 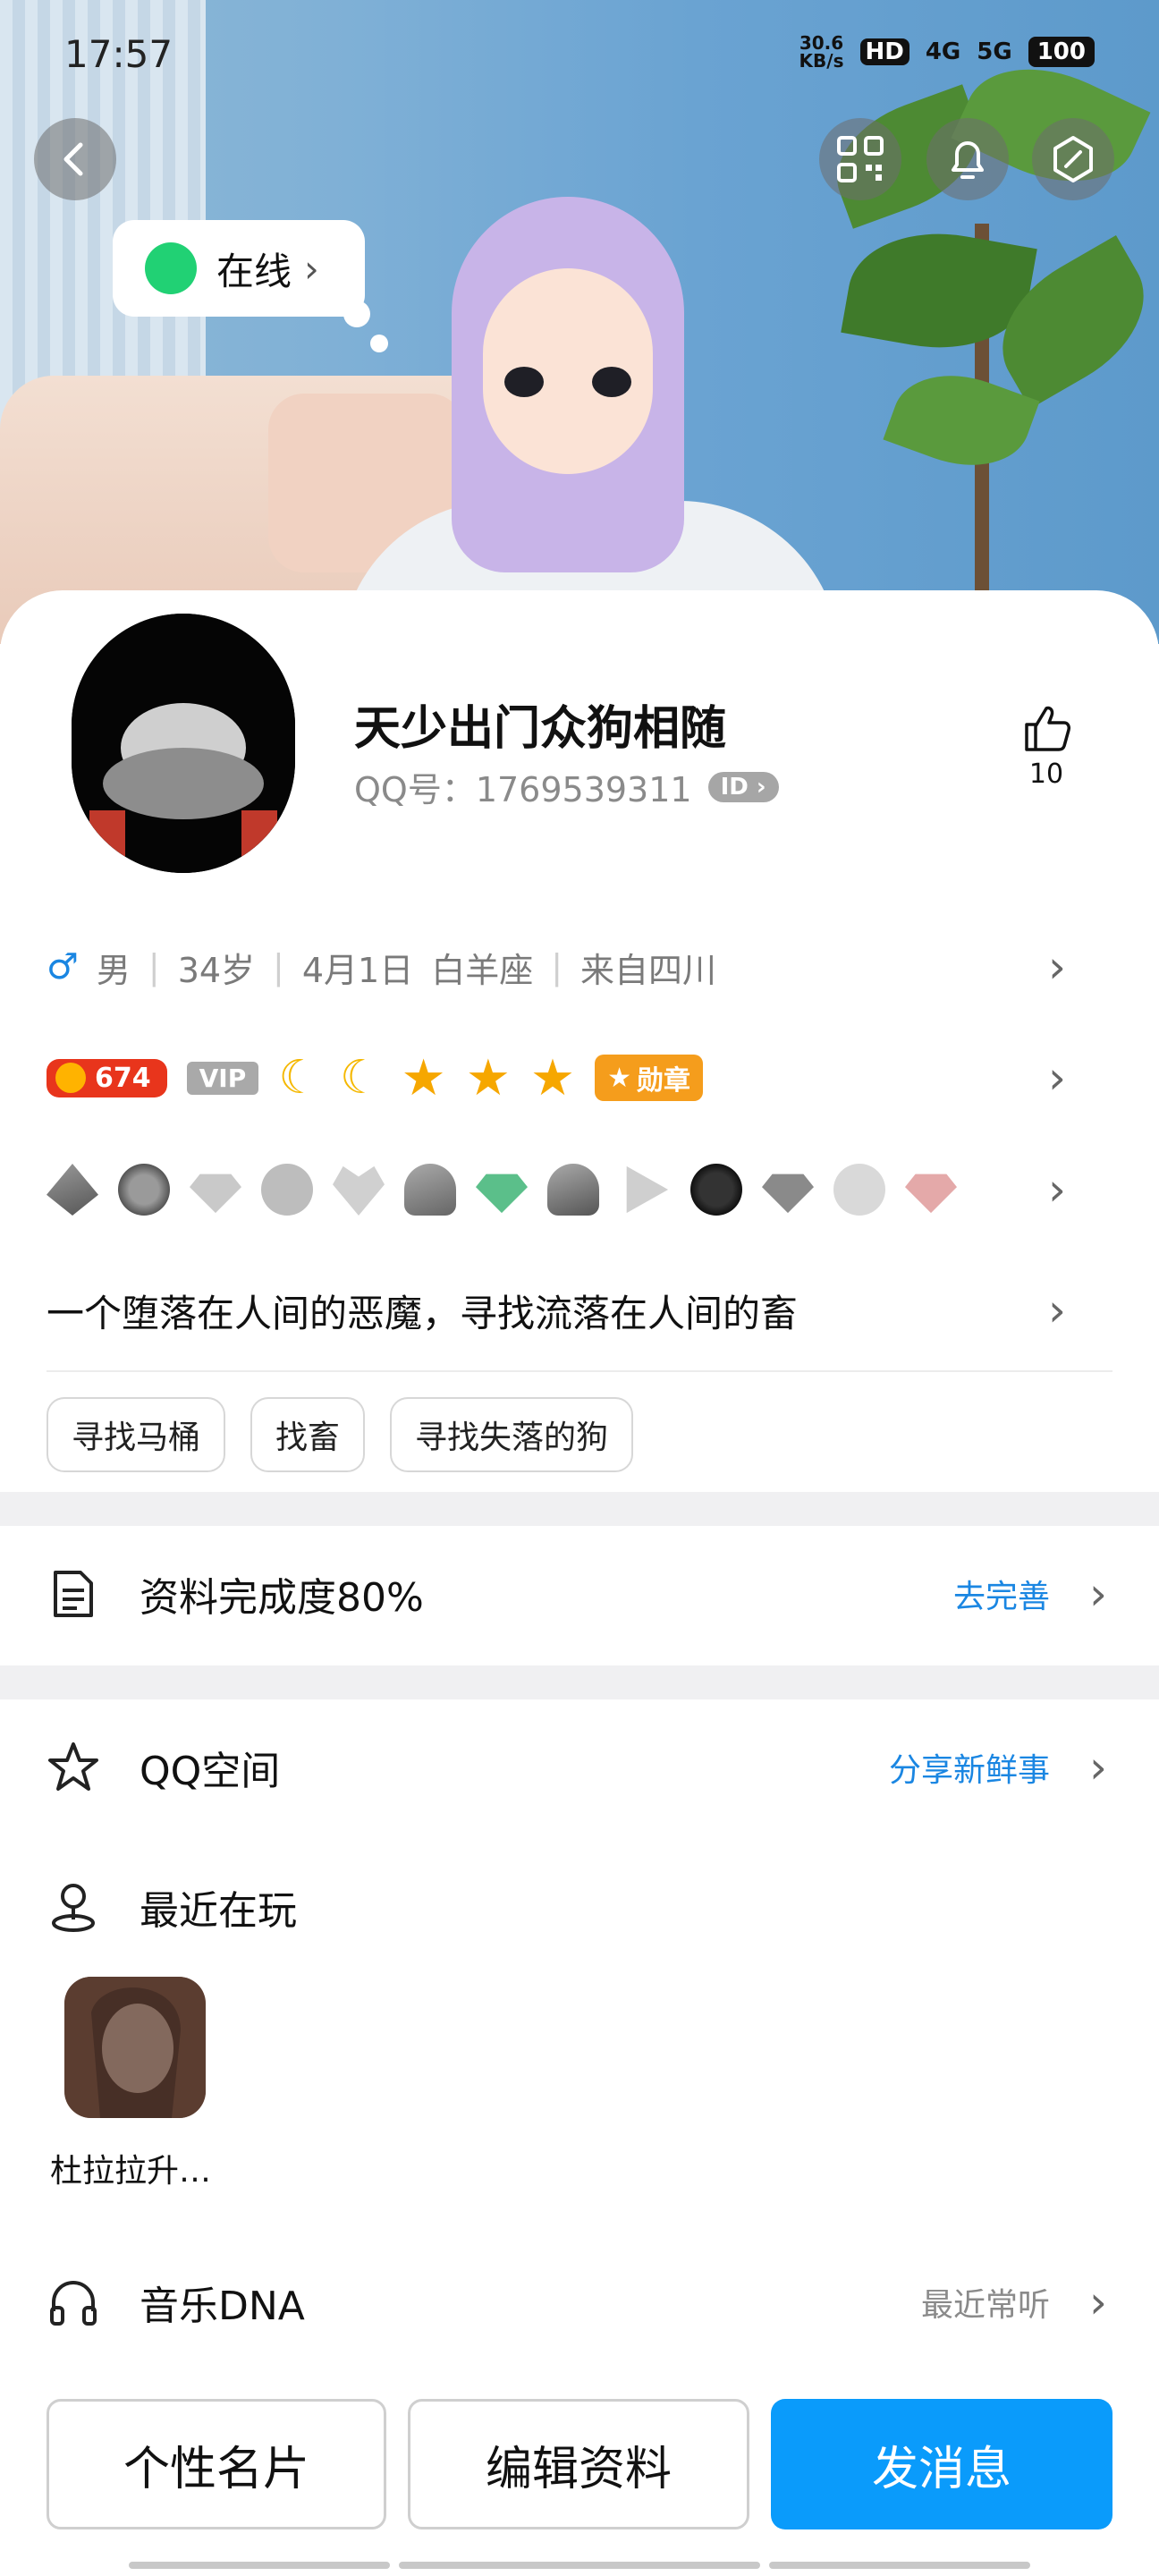 I want to click on profile-completeness-row: 资料完成度80% 去完善 ›, so click(x=579, y=1594).